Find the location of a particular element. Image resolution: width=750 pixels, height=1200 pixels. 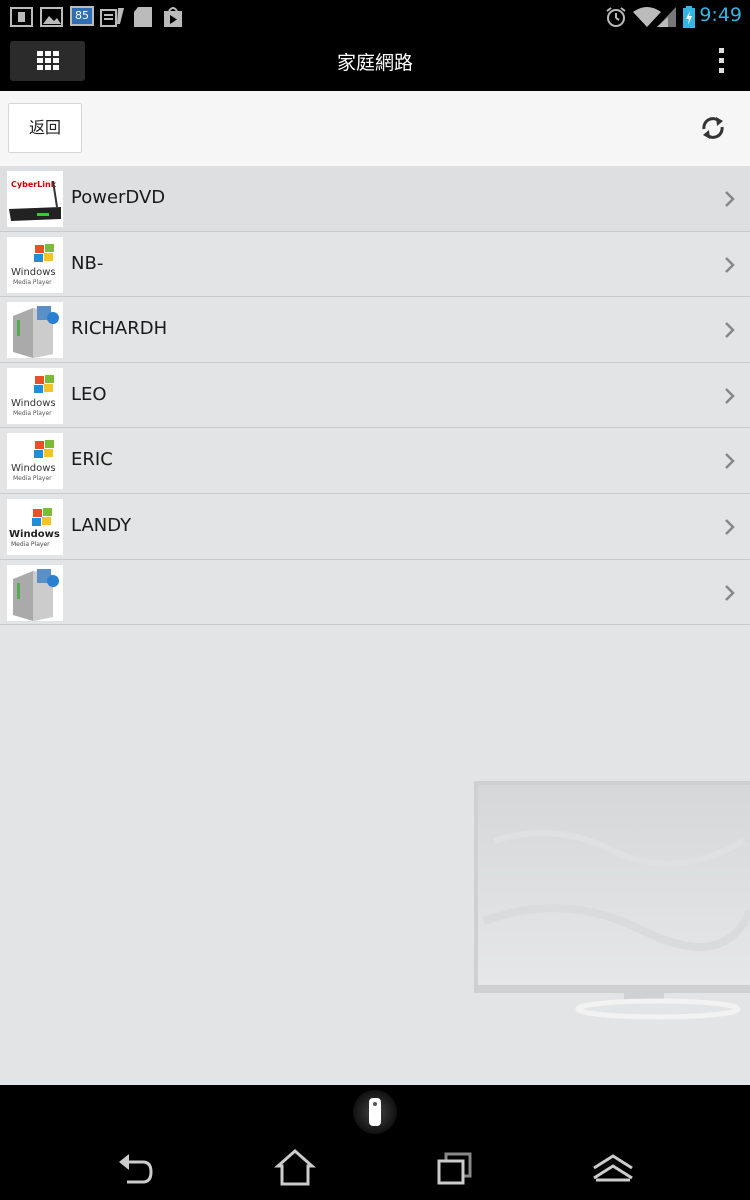

list-item: Windows Media Player NB- is located at coordinates (375, 264).